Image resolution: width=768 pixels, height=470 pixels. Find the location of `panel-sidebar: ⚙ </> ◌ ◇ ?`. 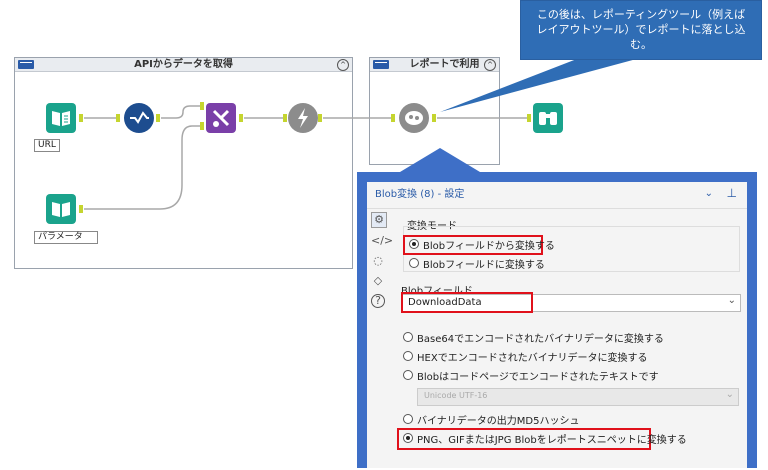

panel-sidebar: ⚙ </> ◌ ◇ ? is located at coordinates (382, 263).